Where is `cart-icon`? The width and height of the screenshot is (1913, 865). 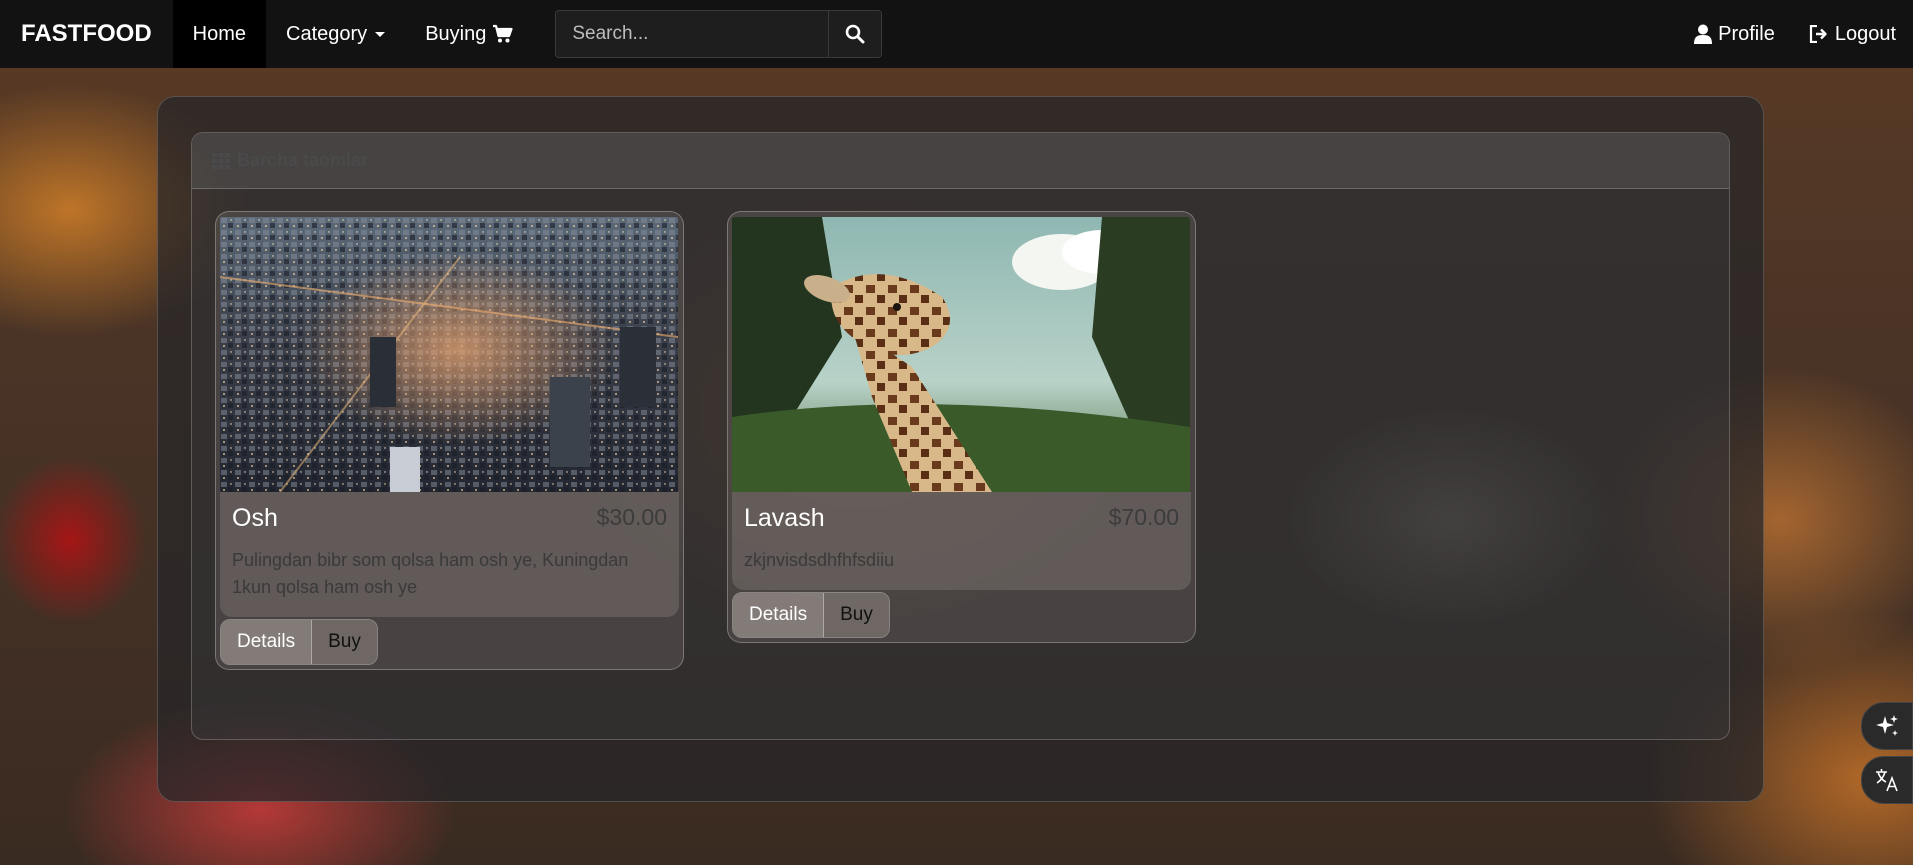 cart-icon is located at coordinates (503, 33).